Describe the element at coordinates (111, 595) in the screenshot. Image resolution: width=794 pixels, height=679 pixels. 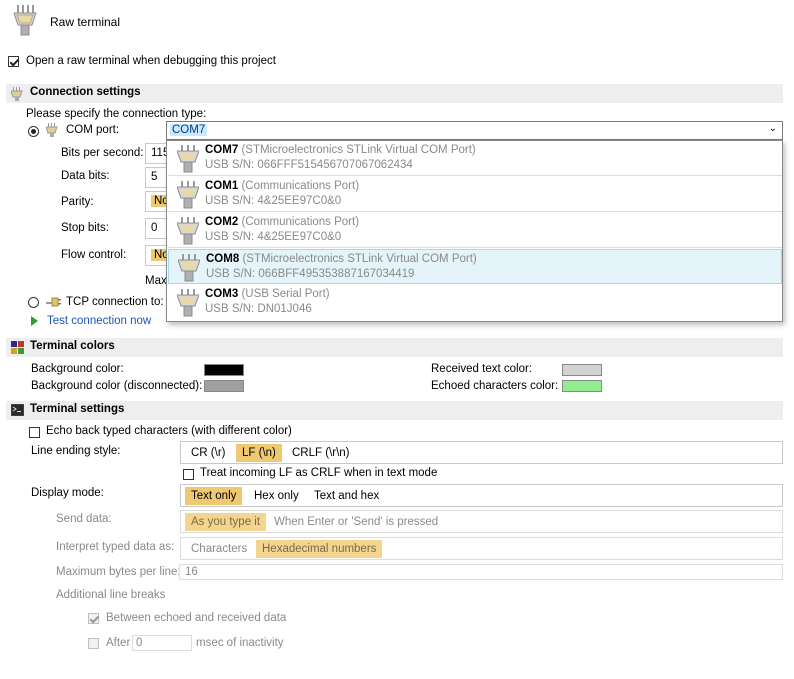
I see `additional-breaks-label: Additional line breaks` at that location.